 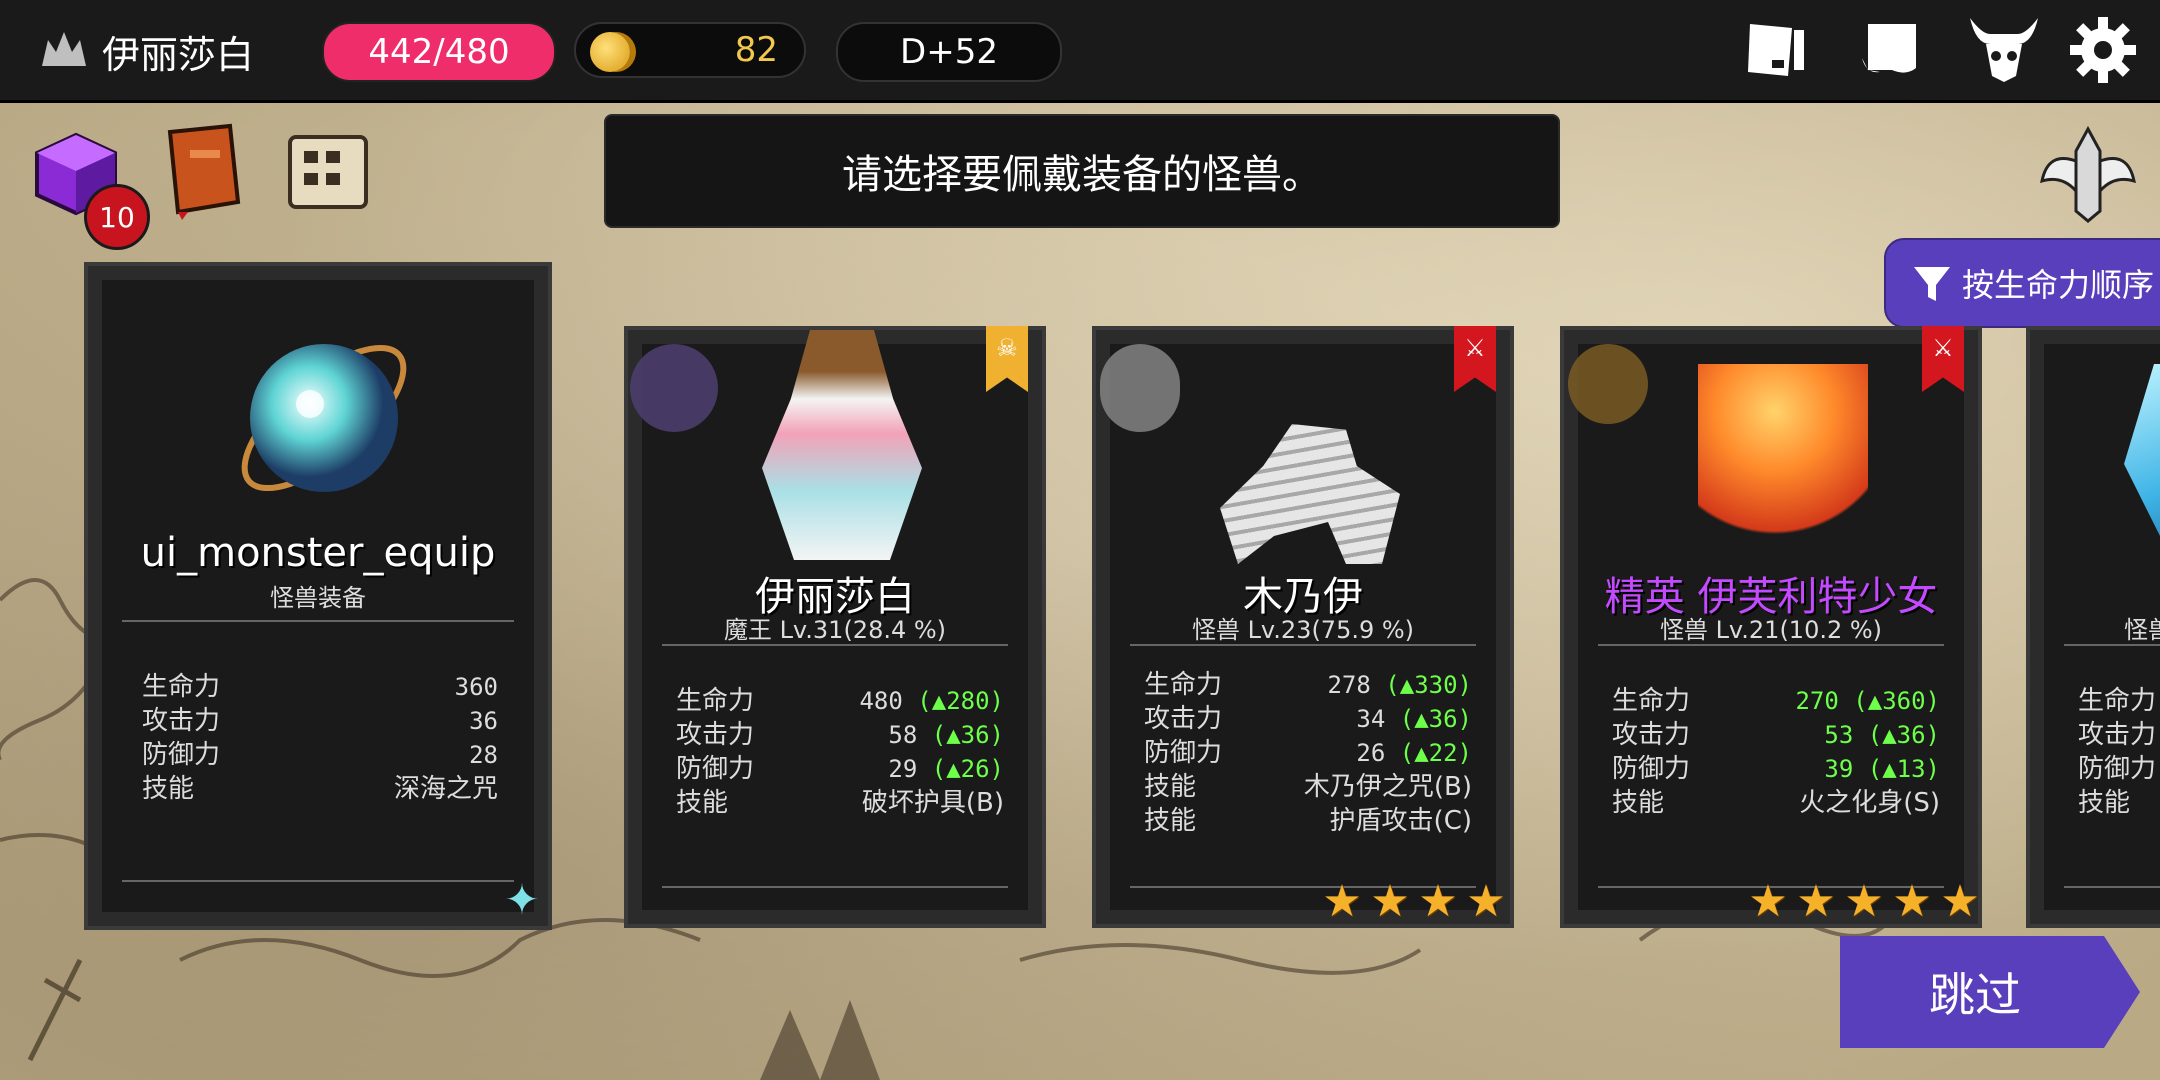 I want to click on monster-stats: 生命力 攻击力 防御力 技能, so click(x=2119, y=752).